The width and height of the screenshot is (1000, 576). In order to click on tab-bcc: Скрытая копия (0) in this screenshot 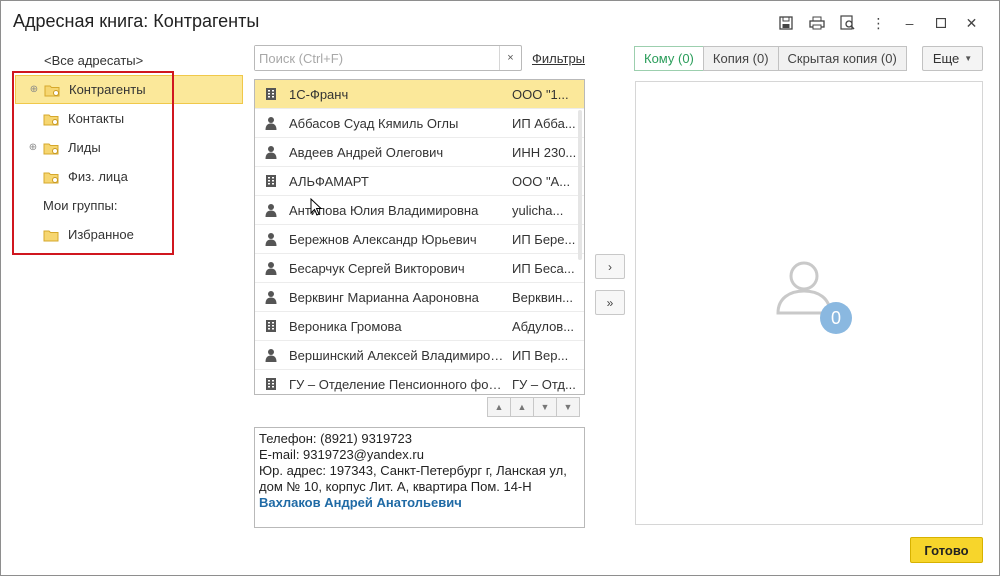, I will do `click(842, 58)`.